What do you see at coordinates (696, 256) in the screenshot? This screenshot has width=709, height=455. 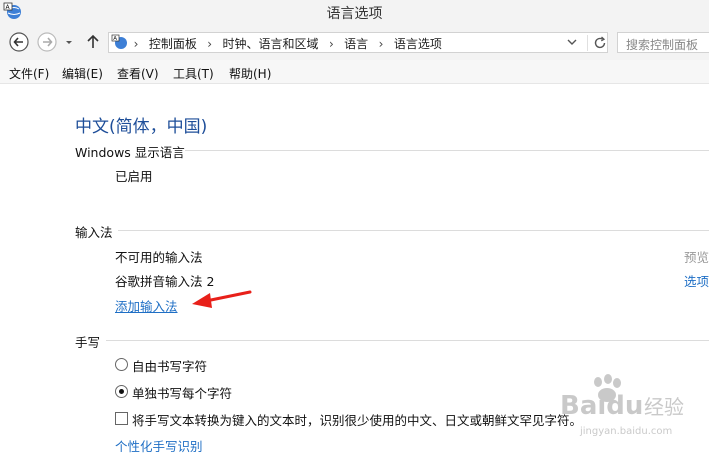 I see `preview-link: 预览` at bounding box center [696, 256].